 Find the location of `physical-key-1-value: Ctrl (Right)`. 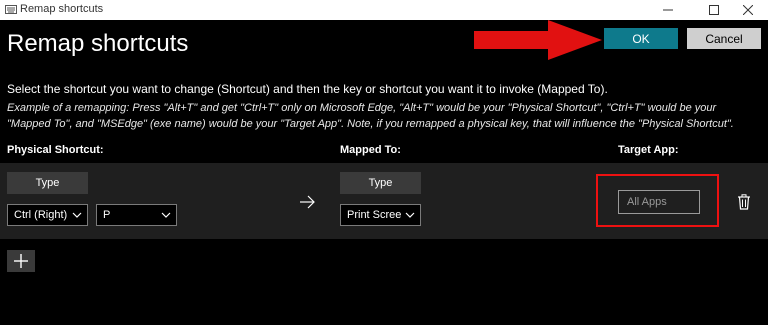

physical-key-1-value: Ctrl (Right) is located at coordinates (41, 215).